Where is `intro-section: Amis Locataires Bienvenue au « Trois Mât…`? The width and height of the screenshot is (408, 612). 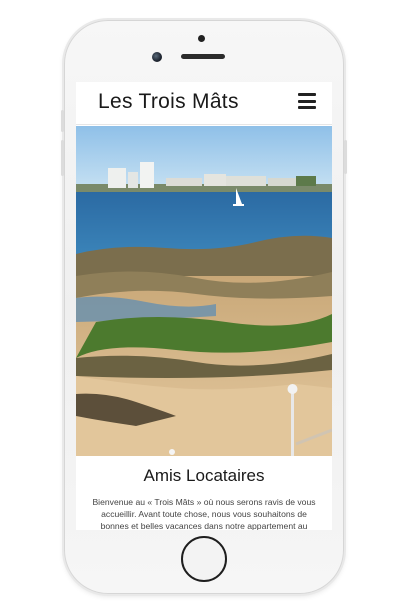
intro-section: Amis Locataires Bienvenue au « Trois Mât… is located at coordinates (204, 493).